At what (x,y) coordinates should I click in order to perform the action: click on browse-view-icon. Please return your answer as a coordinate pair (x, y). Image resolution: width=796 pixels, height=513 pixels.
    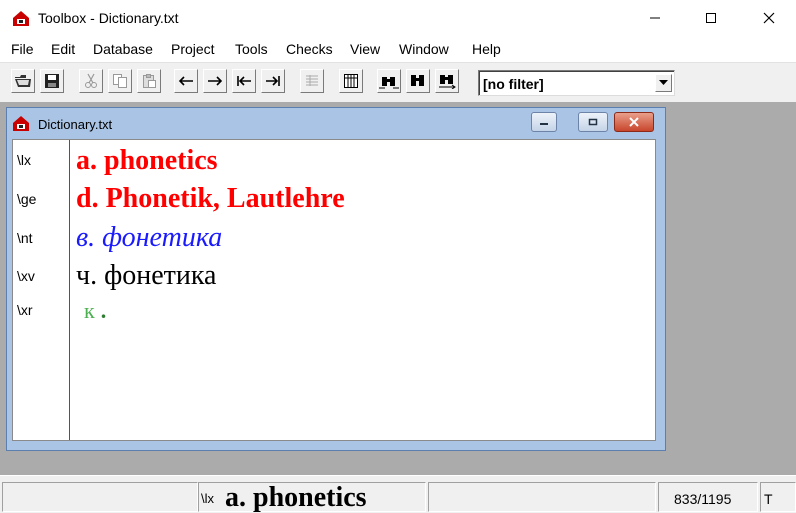
    Looking at the image, I should click on (351, 81).